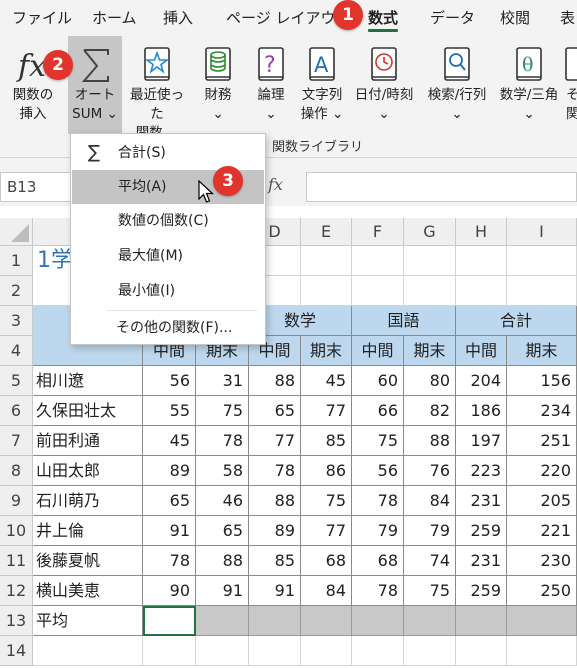  I want to click on autosum-button: オート SUM ⌄, so click(95, 85).